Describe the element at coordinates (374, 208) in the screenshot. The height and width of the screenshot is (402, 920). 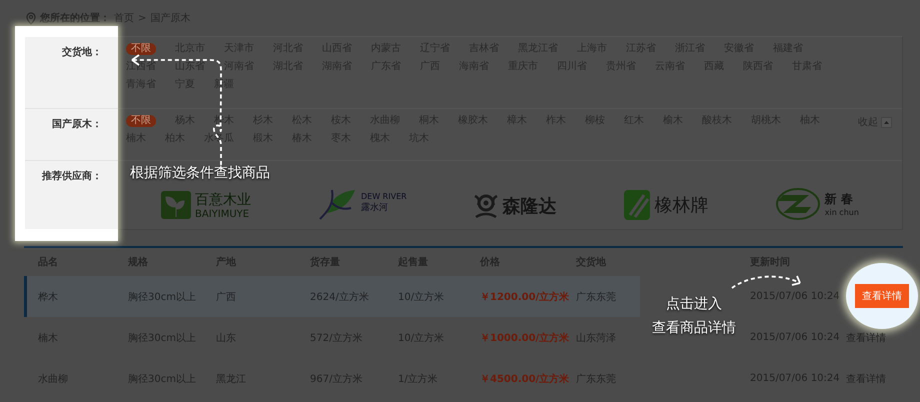
I see `logo-text: 露水河` at that location.